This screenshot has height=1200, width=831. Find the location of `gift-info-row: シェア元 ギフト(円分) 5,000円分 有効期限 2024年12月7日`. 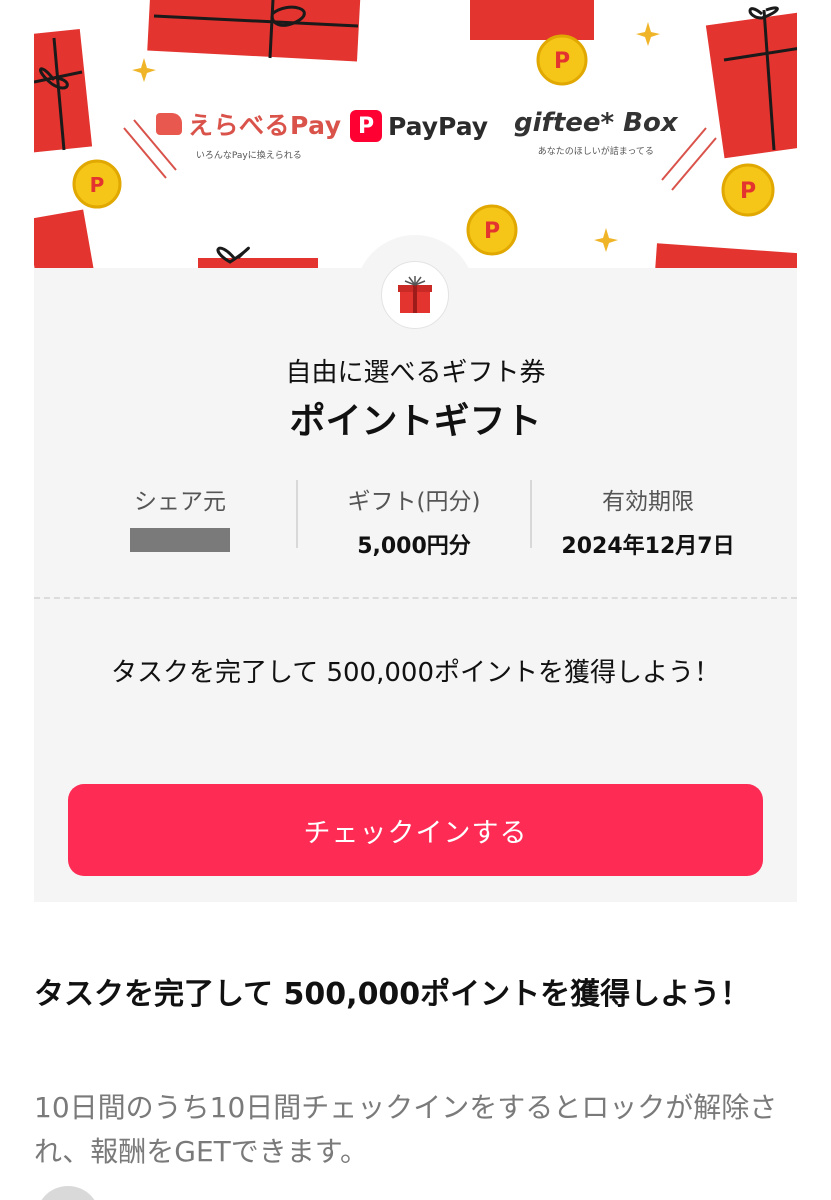

gift-info-row: シェア元 ギフト(円分) 5,000円分 有効期限 2024年12月7日 is located at coordinates (414, 519).